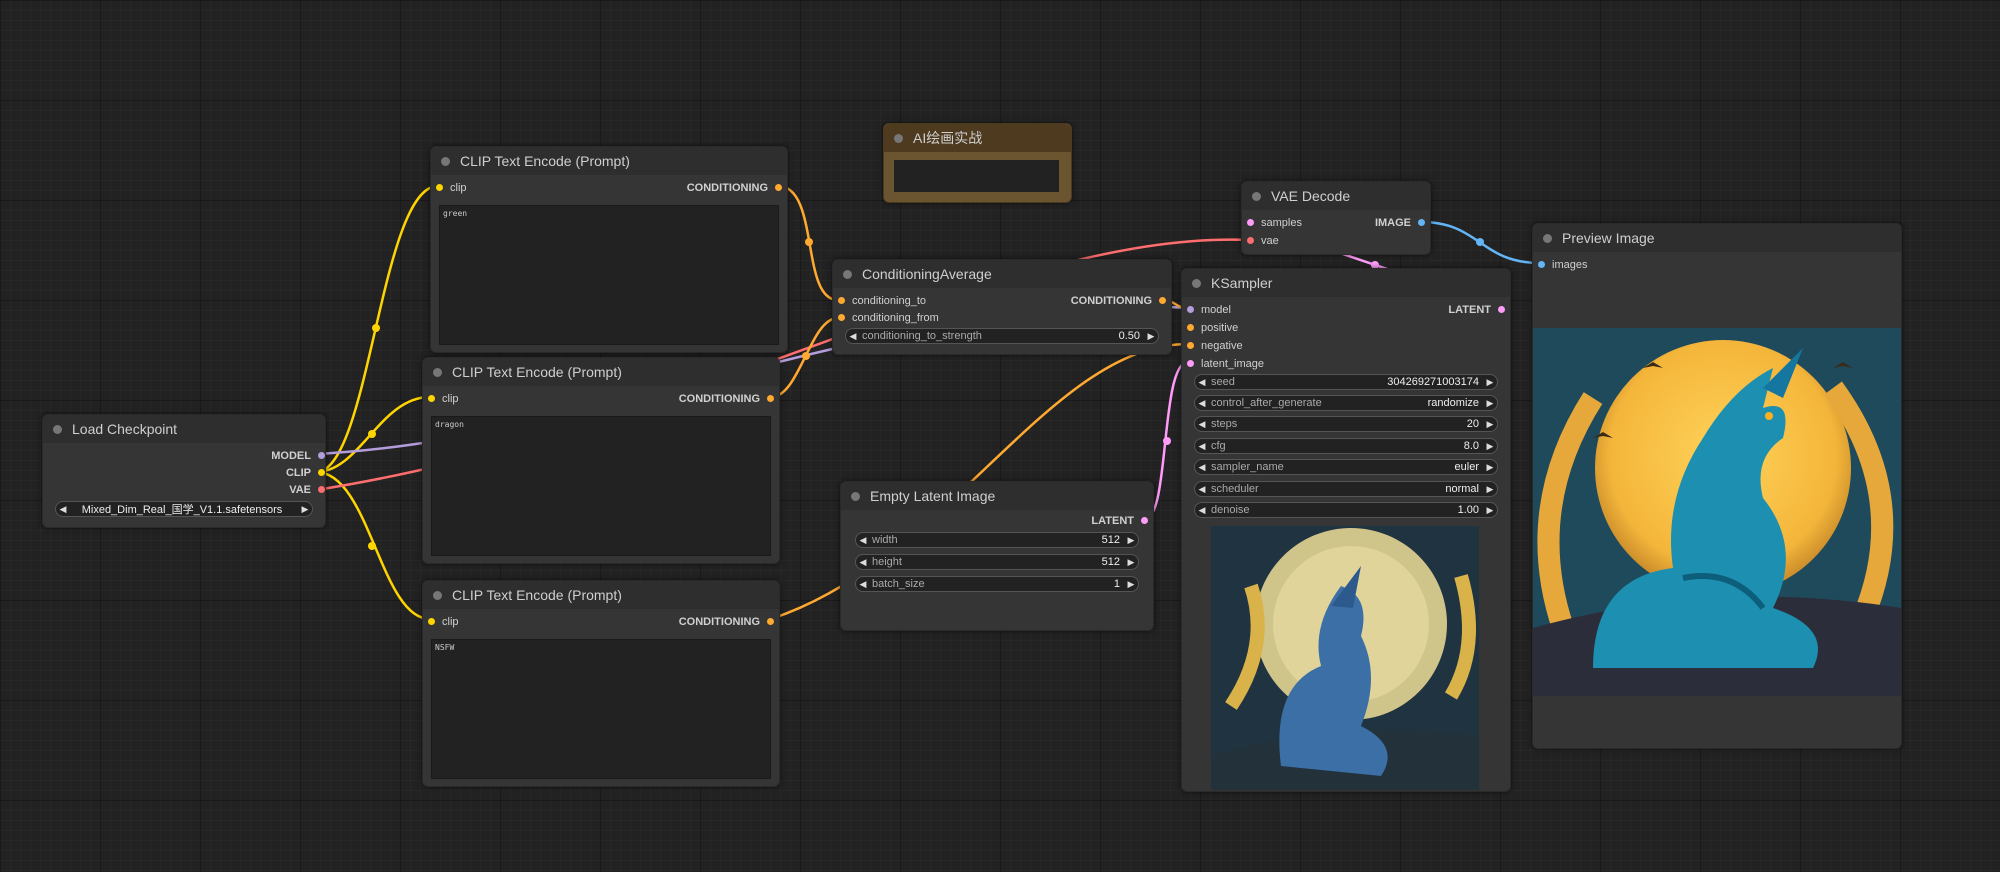  What do you see at coordinates (927, 274) in the screenshot?
I see `node-title: ConditioningAverage` at bounding box center [927, 274].